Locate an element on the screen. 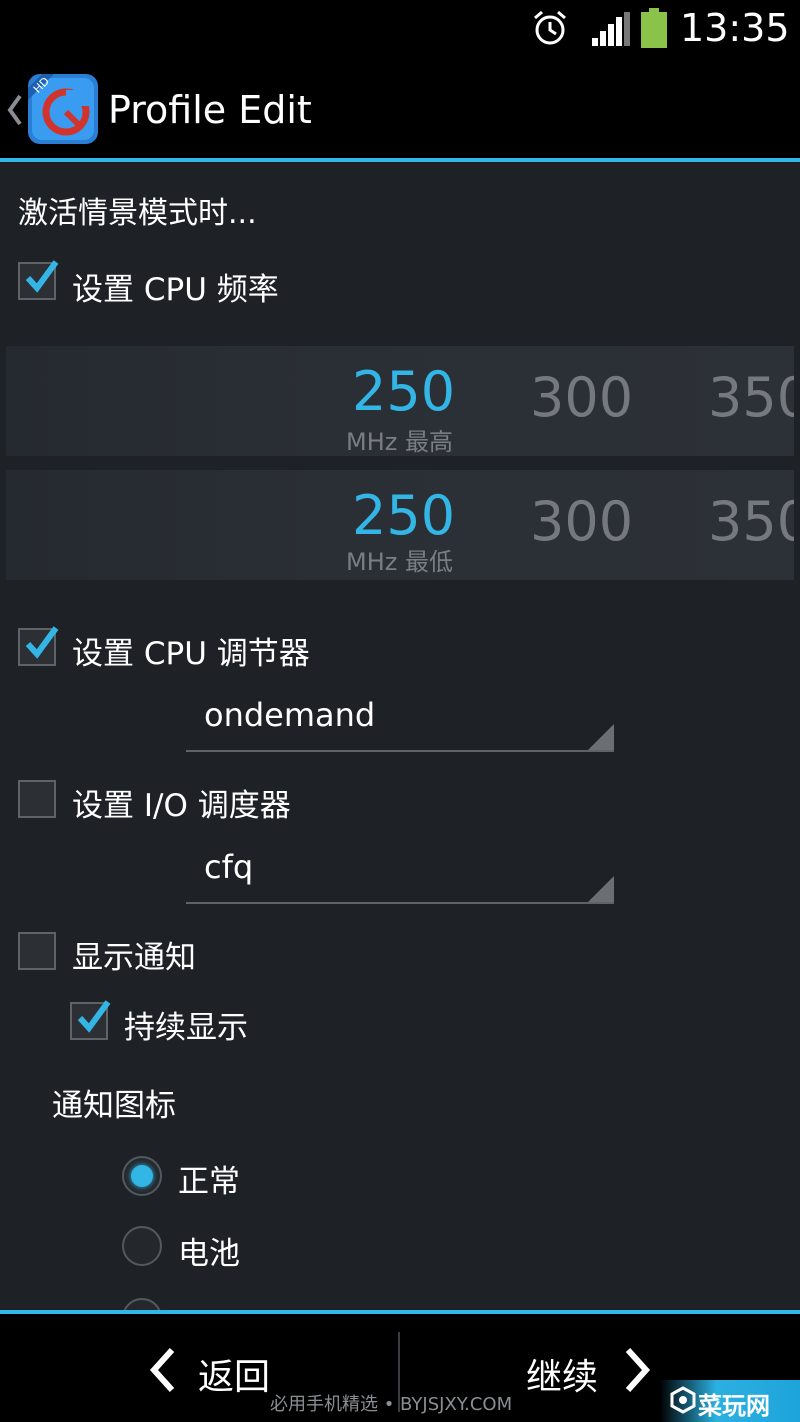 The image size is (800, 1422). chevron-right-icon is located at coordinates (638, 1370).